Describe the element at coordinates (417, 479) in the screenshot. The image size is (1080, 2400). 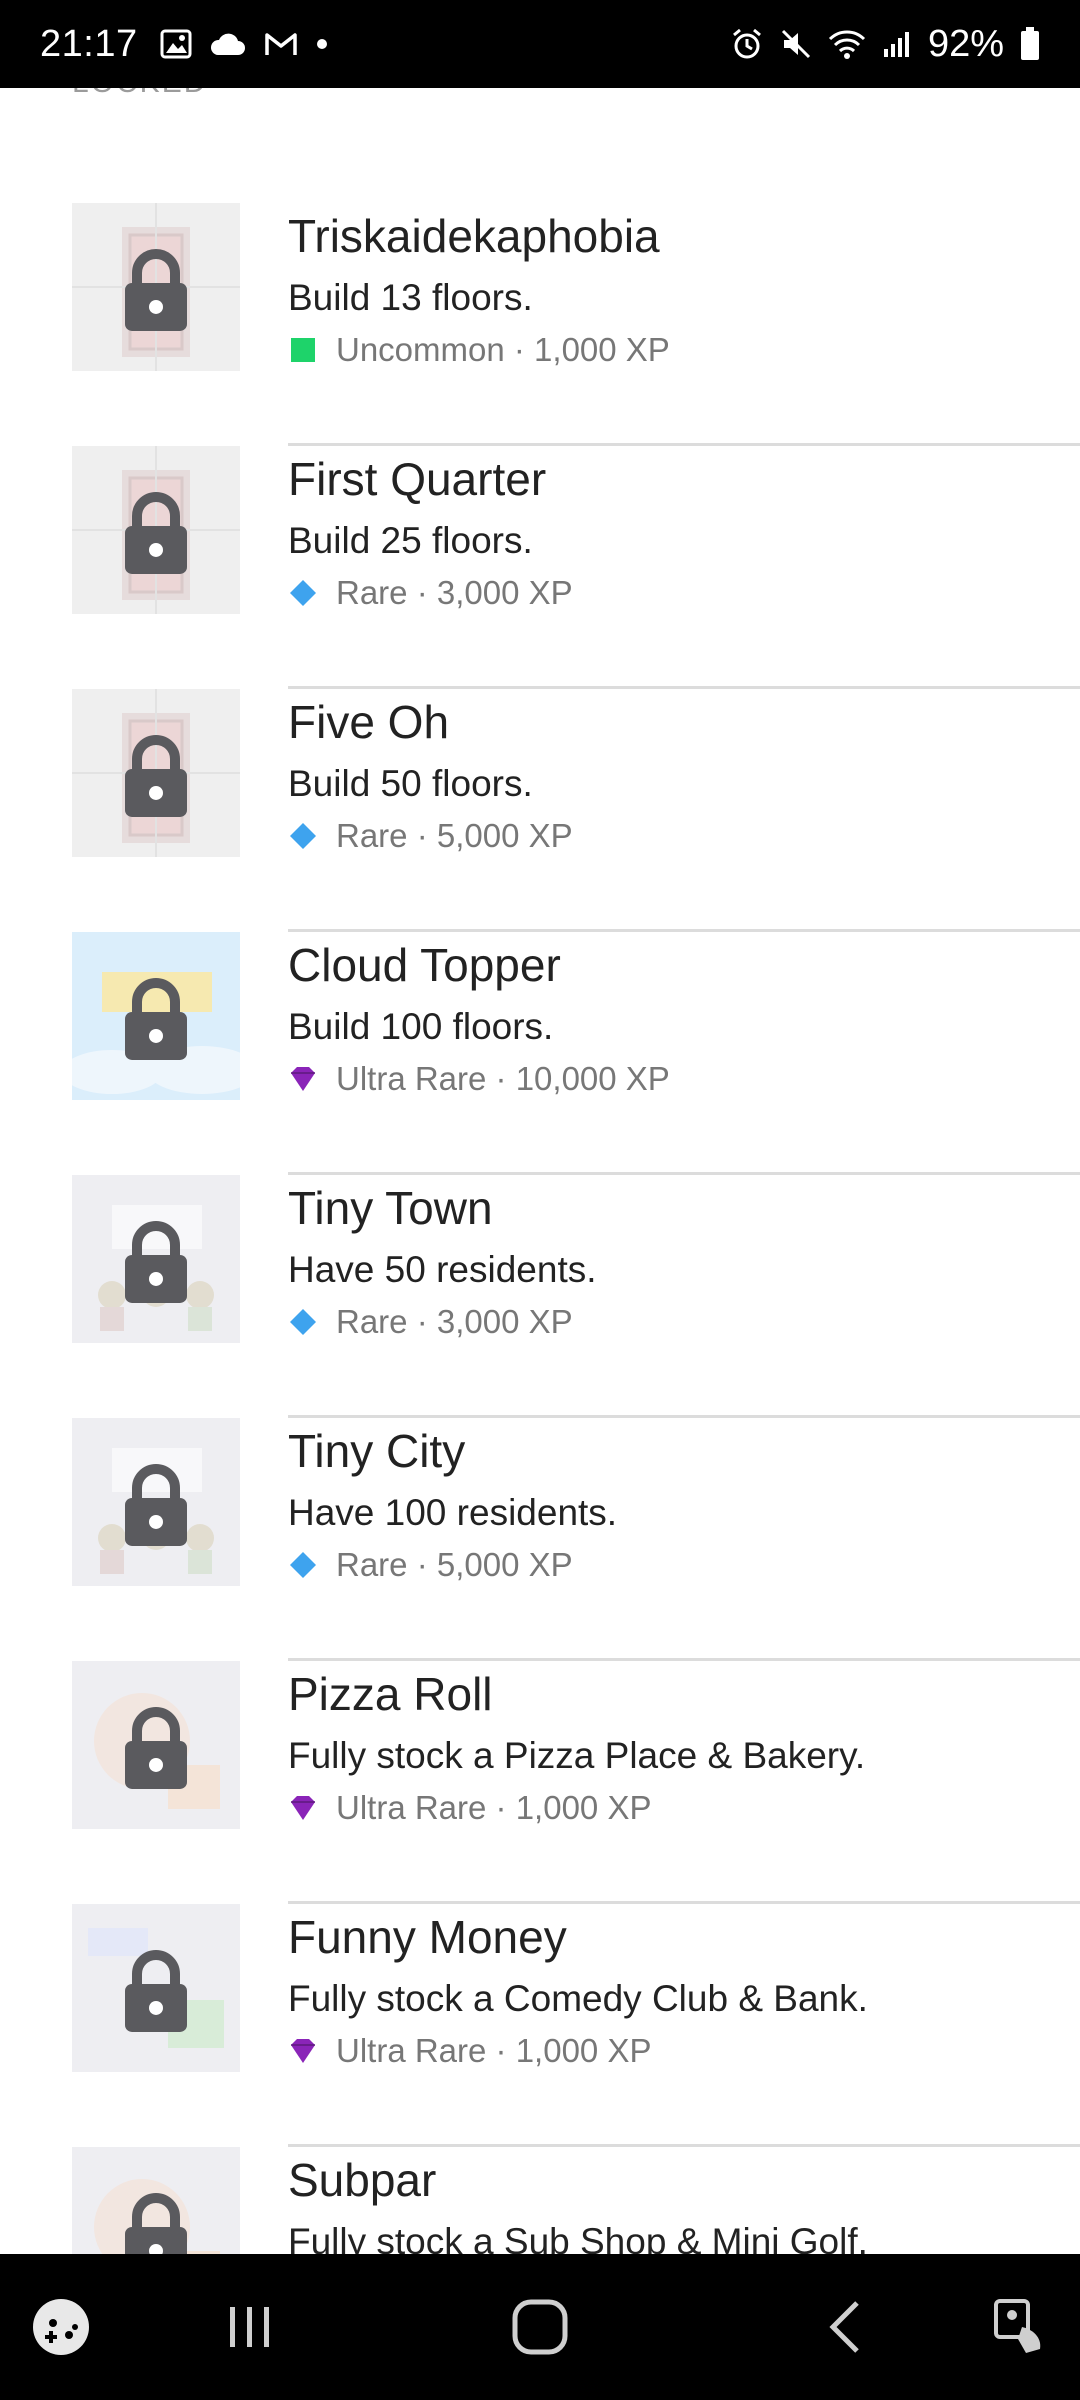
I see `achievement-title: First Quarter` at that location.